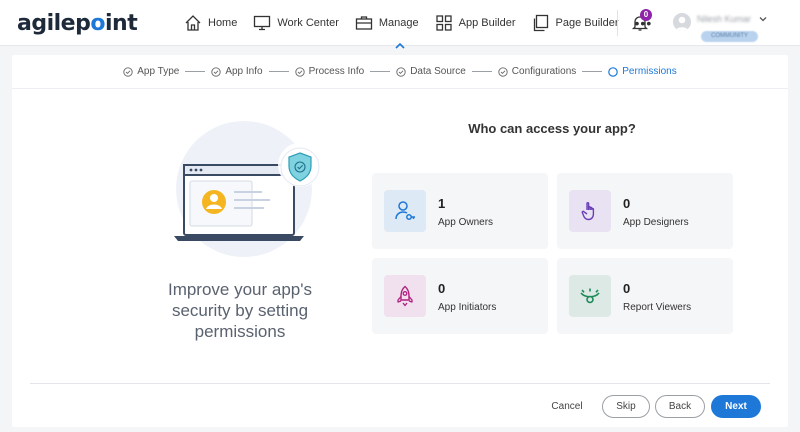 Image resolution: width=800 pixels, height=432 pixels. What do you see at coordinates (544, 71) in the screenshot?
I see `step-label: Configurations` at bounding box center [544, 71].